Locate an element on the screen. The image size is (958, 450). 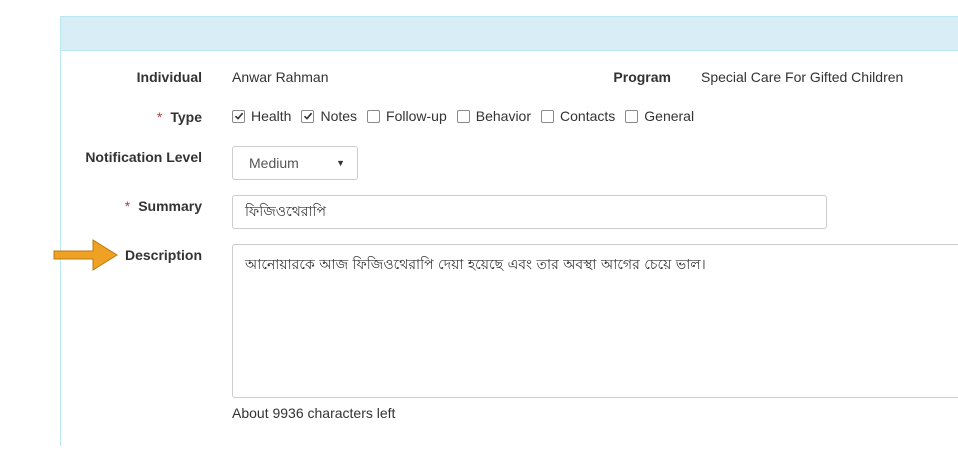
type-option-contacts: Contacts is located at coordinates (578, 116).